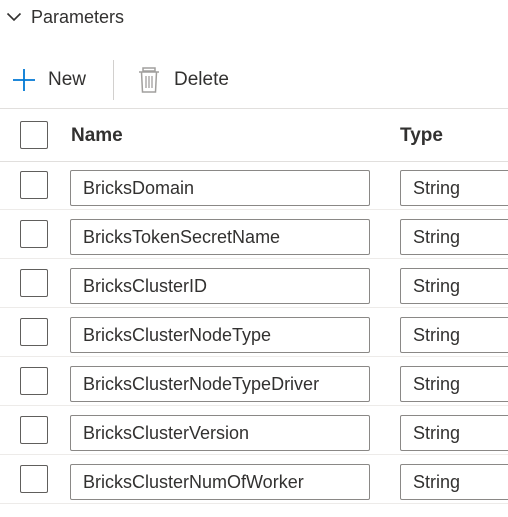 This screenshot has width=508, height=517. Describe the element at coordinates (14, 17) in the screenshot. I see `chevron-down-icon` at that location.